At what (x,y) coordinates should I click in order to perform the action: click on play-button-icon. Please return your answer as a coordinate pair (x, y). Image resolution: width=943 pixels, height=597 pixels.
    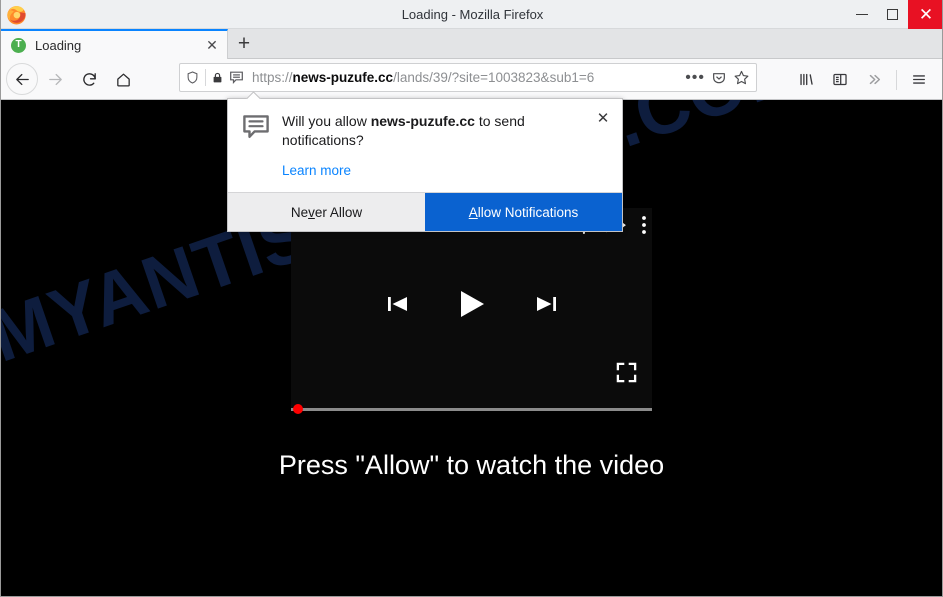
    Looking at the image, I should click on (472, 306).